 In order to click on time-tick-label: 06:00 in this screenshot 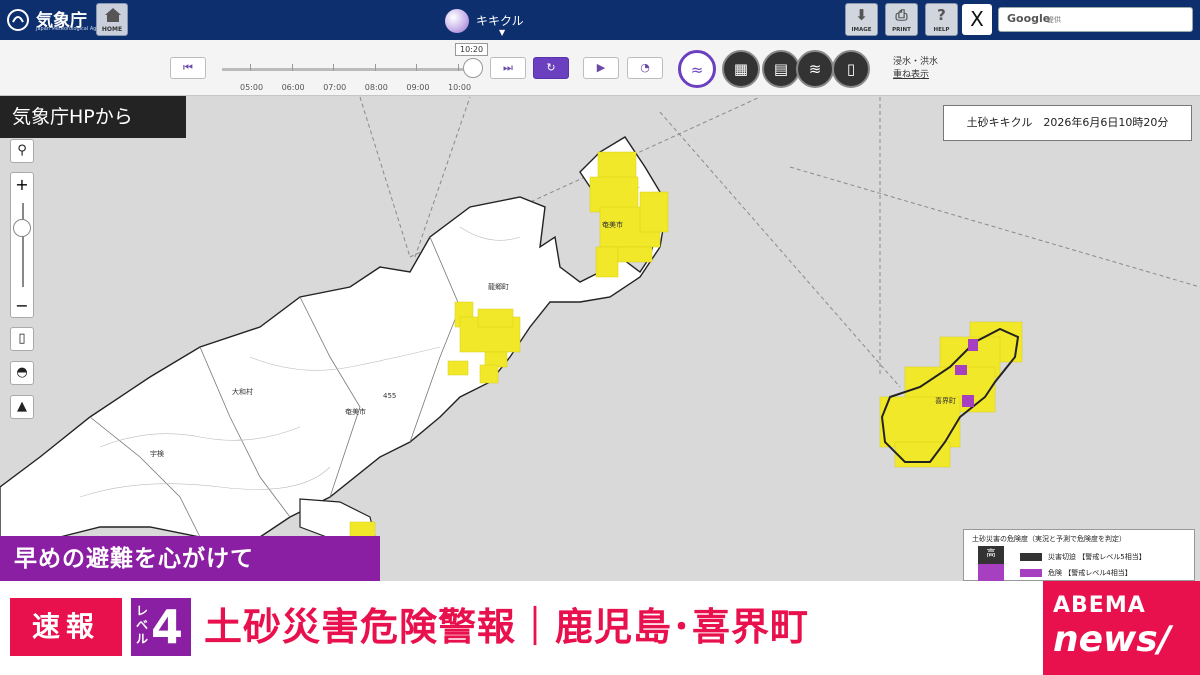, I will do `click(293, 87)`.